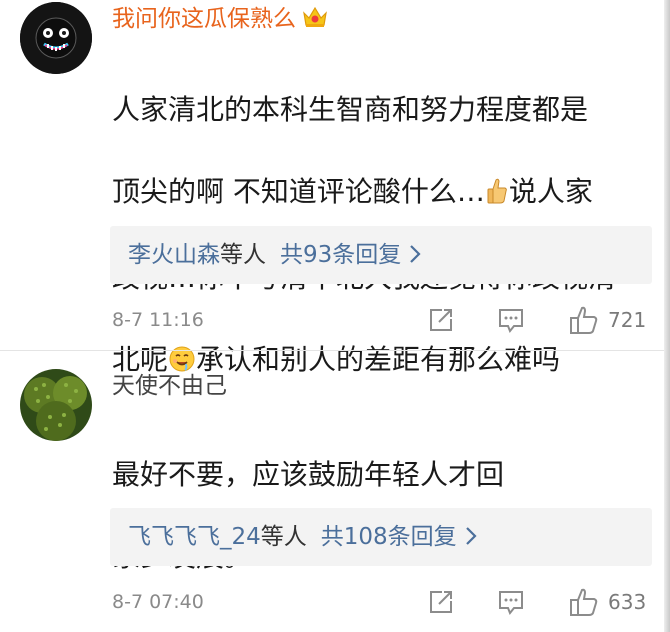 The width and height of the screenshot is (670, 632). I want to click on thumbs-up-emoji, so click(497, 195).